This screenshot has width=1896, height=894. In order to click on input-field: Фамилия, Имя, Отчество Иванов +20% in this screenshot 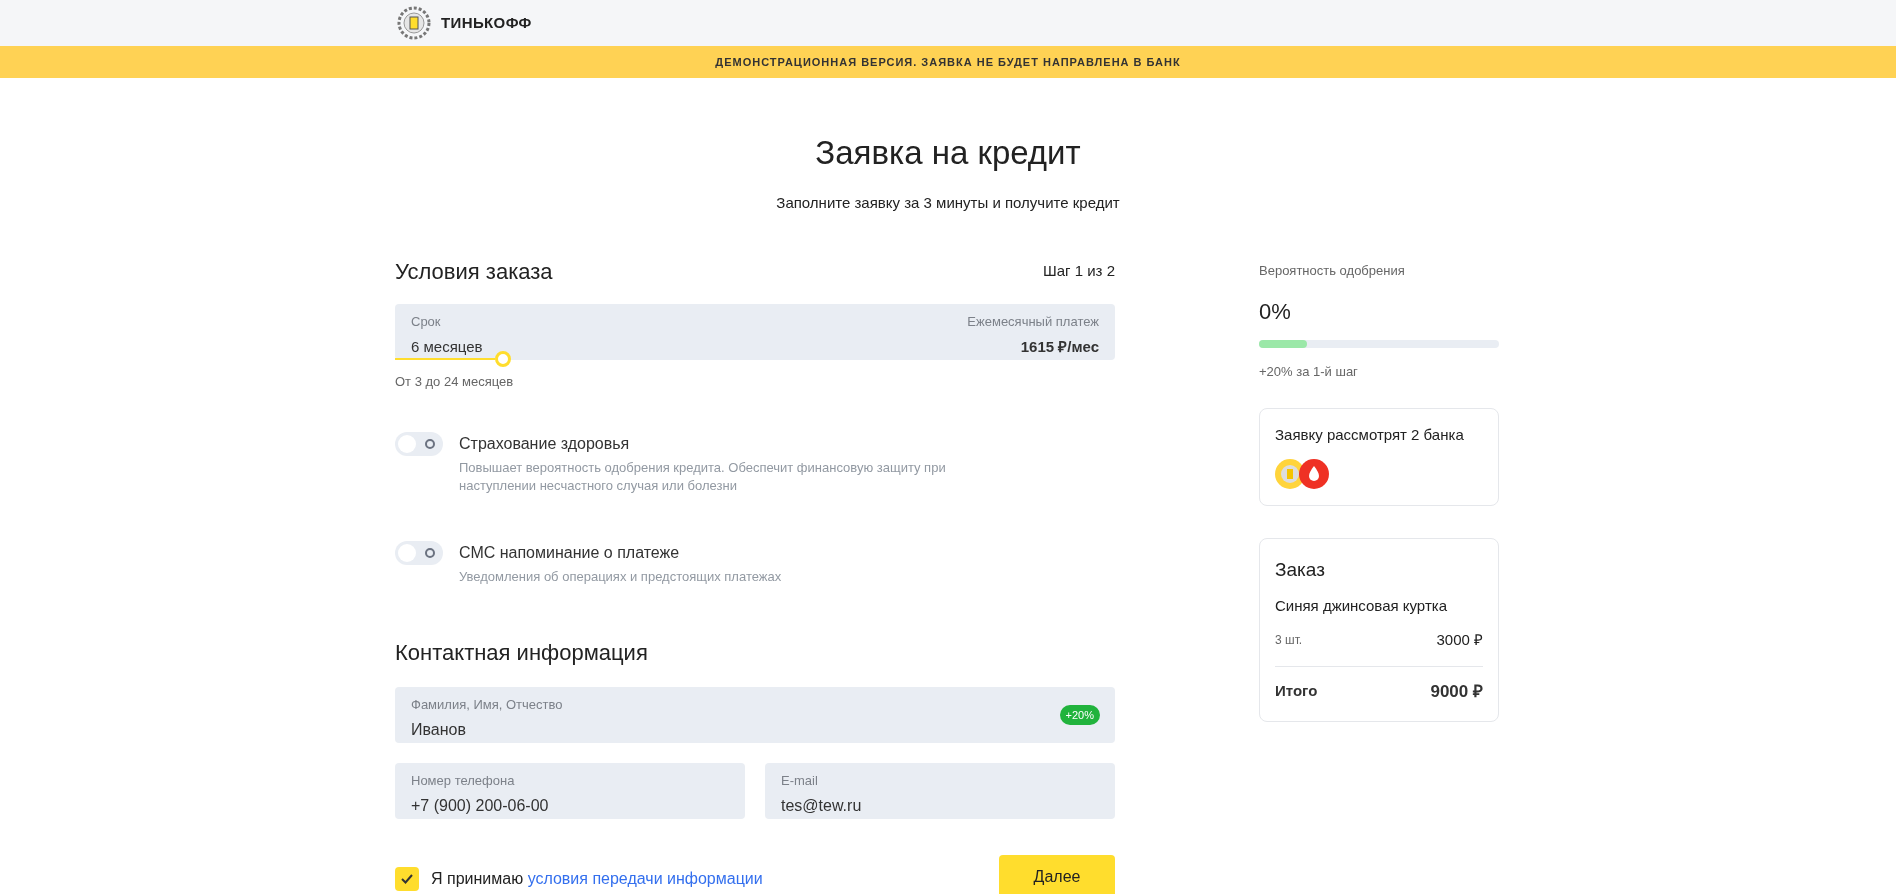, I will do `click(755, 714)`.